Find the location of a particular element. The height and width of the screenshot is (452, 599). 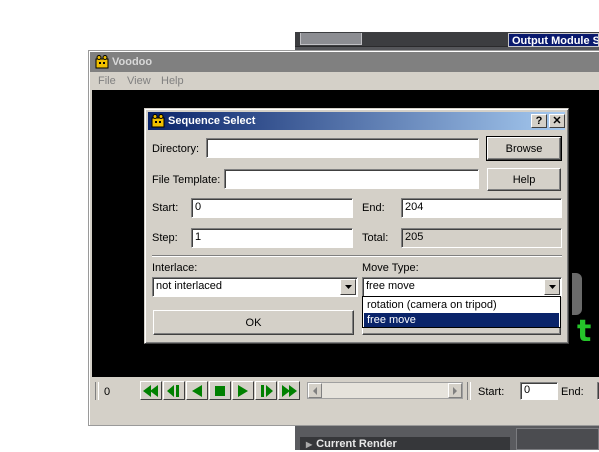

start-input: 0 is located at coordinates (272, 208).